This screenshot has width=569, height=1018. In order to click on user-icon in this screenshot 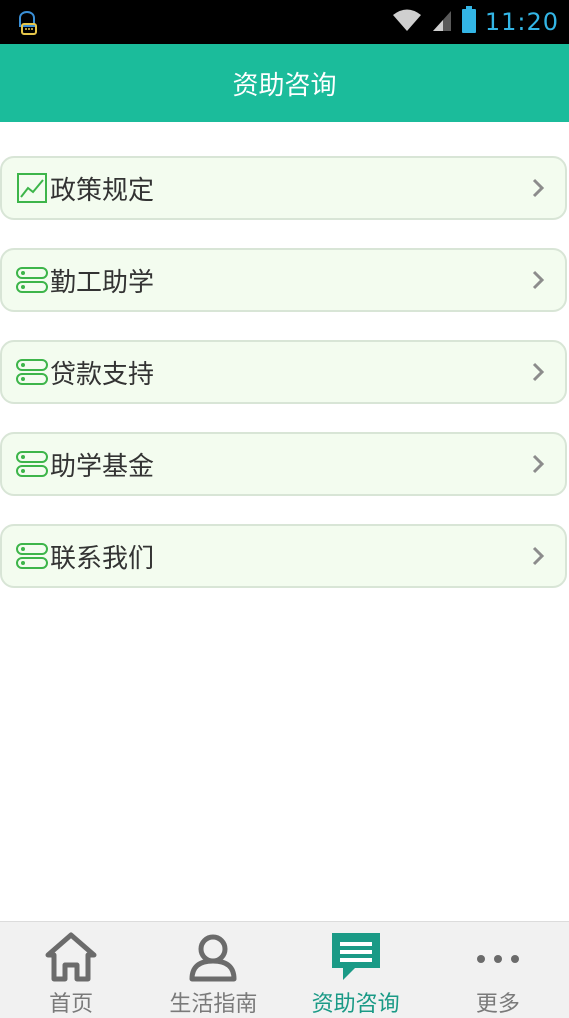, I will do `click(213, 957)`.